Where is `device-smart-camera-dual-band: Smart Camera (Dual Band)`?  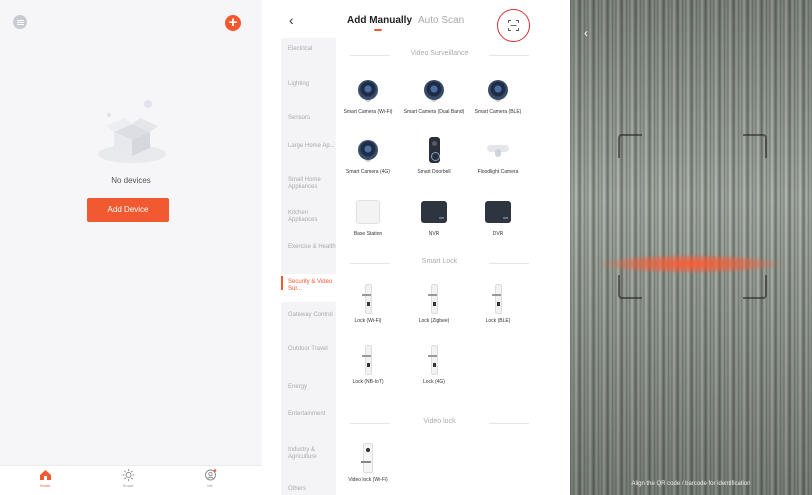
device-smart-camera-dual-band: Smart Camera (Dual Band) is located at coordinates (434, 95).